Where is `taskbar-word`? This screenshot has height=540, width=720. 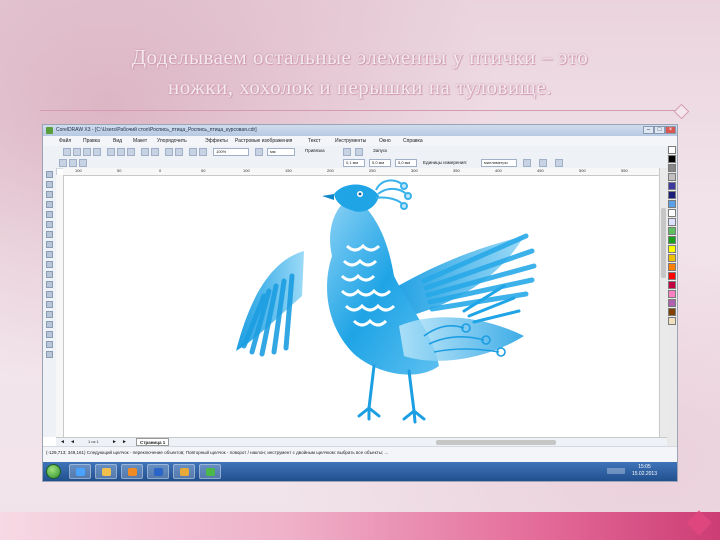
taskbar-word is located at coordinates (158, 471).